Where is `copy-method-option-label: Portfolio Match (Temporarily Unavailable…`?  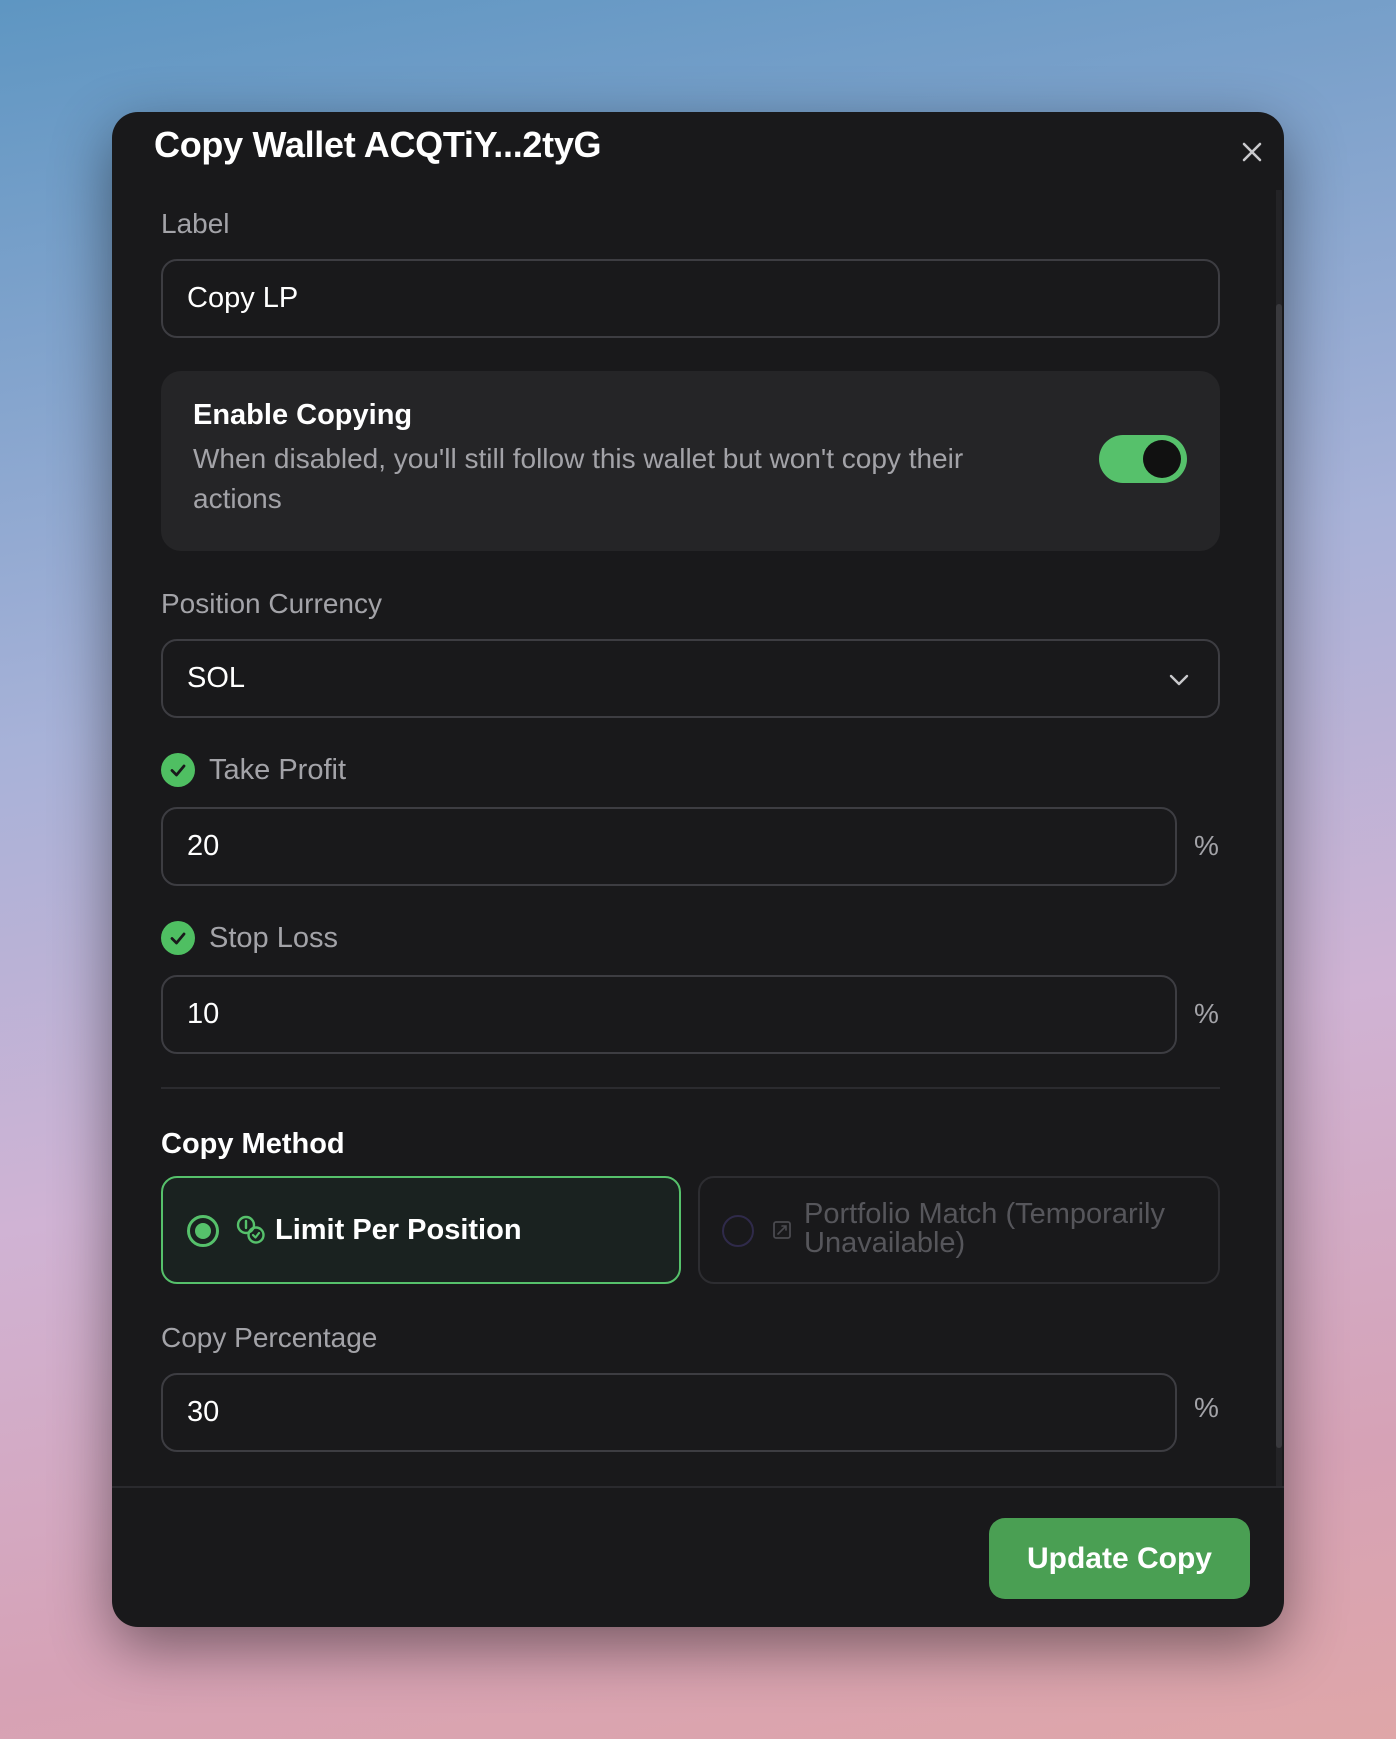
copy-method-option-label: Portfolio Match (Temporarily Unavailable… is located at coordinates (984, 1228).